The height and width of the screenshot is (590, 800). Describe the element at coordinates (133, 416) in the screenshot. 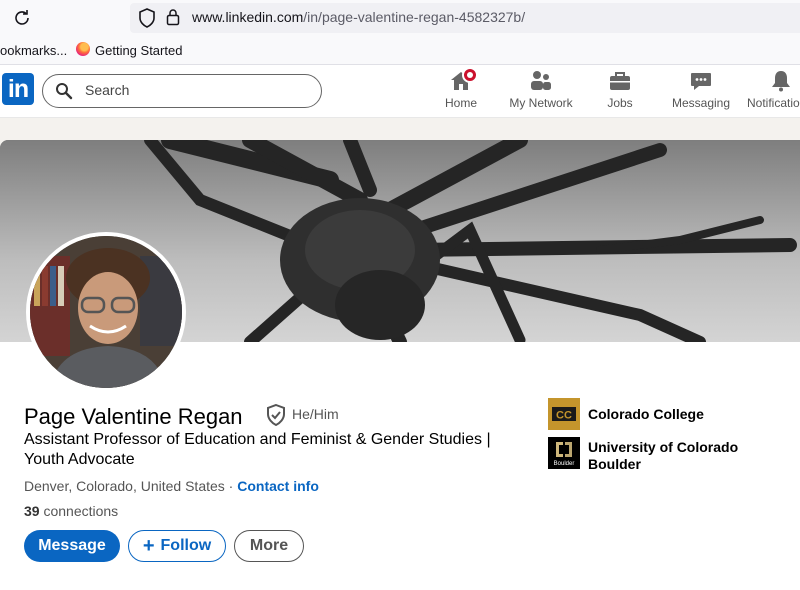

I see `profile-name: Page Valentine Regan` at that location.